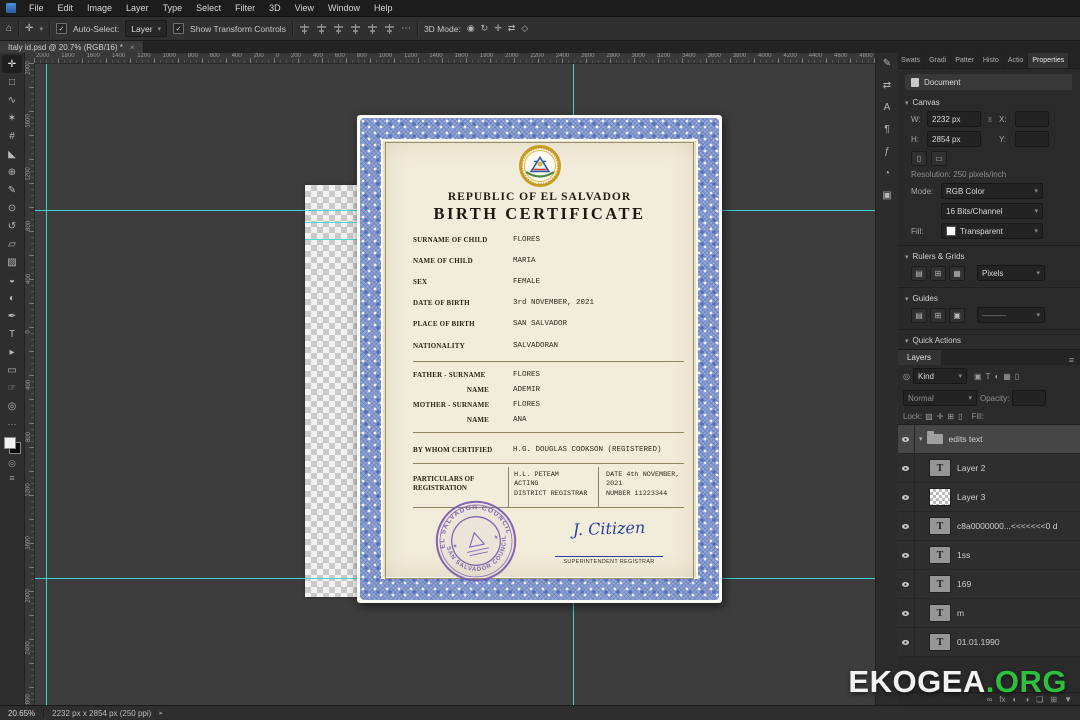 The width and height of the screenshot is (1080, 720). Describe the element at coordinates (971, 497) in the screenshot. I see `layer-name: Layer 3` at that location.